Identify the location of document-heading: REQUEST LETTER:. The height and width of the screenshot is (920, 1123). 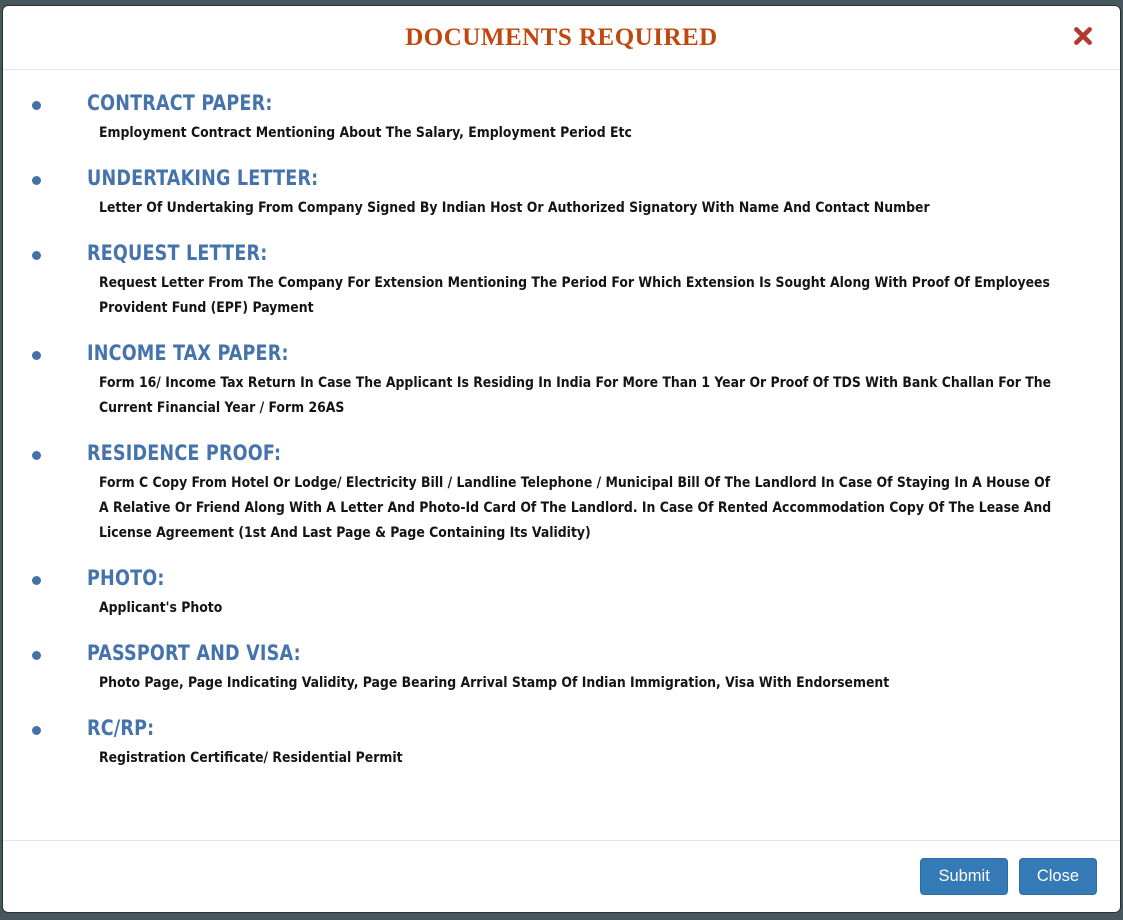
(177, 253).